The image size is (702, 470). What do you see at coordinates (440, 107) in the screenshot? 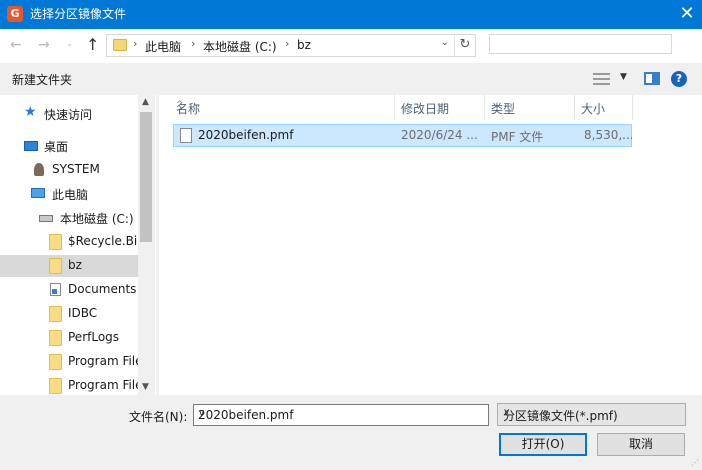
I see `column-header-date: 修改日期` at bounding box center [440, 107].